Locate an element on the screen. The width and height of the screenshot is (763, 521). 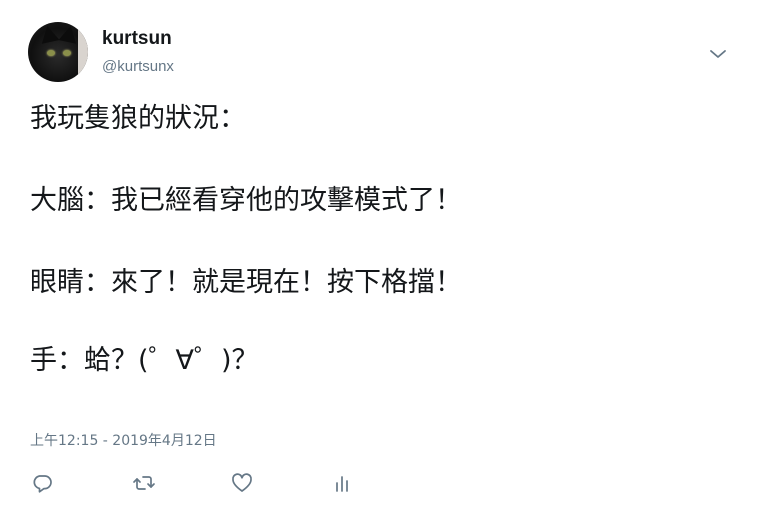
reply-icon is located at coordinates (42, 483).